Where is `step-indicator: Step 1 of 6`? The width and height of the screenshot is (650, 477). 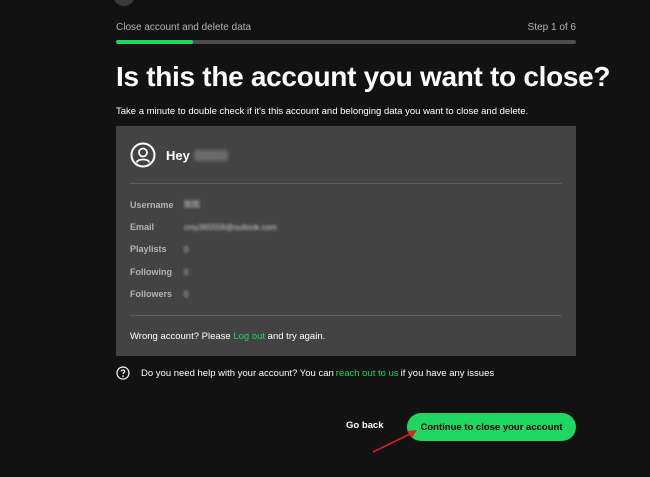 step-indicator: Step 1 of 6 is located at coordinates (551, 27).